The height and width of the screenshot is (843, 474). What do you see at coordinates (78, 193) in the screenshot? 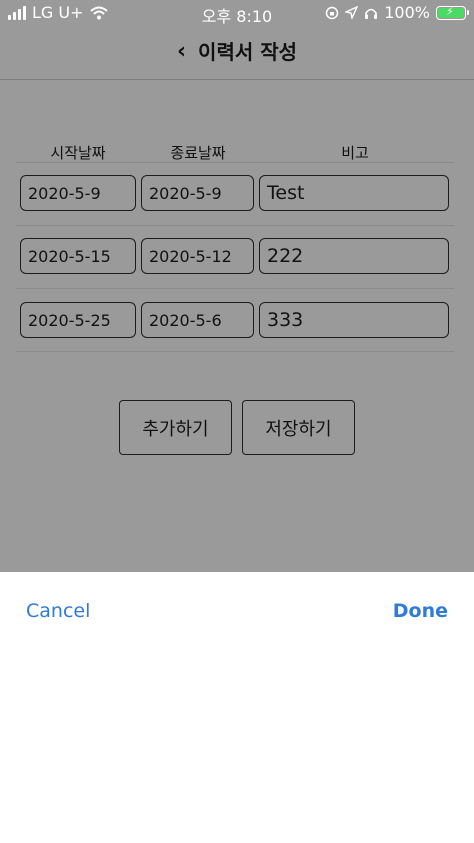
I see `start-date-field: 2020-5-9` at bounding box center [78, 193].